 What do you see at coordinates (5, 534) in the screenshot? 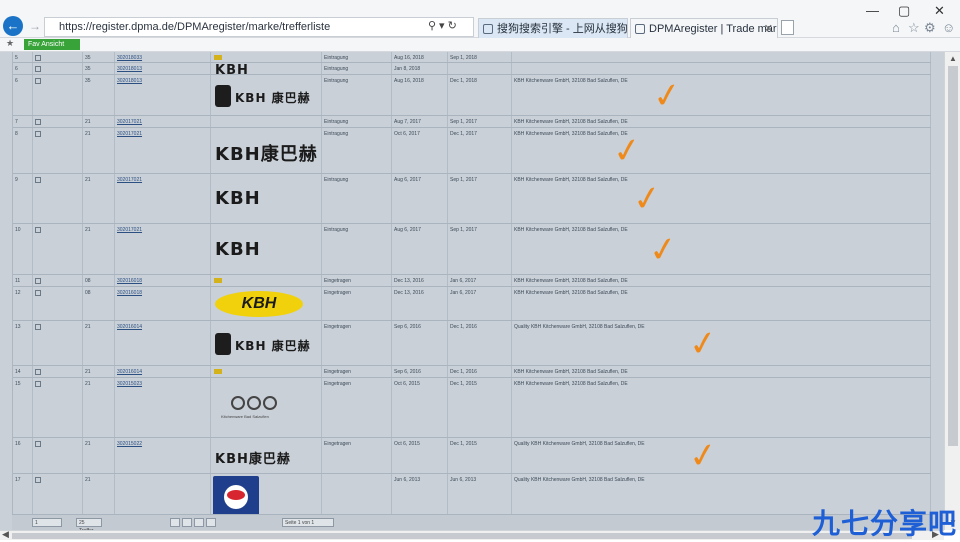
I see `scroll-left-icon: ◀` at bounding box center [5, 534].